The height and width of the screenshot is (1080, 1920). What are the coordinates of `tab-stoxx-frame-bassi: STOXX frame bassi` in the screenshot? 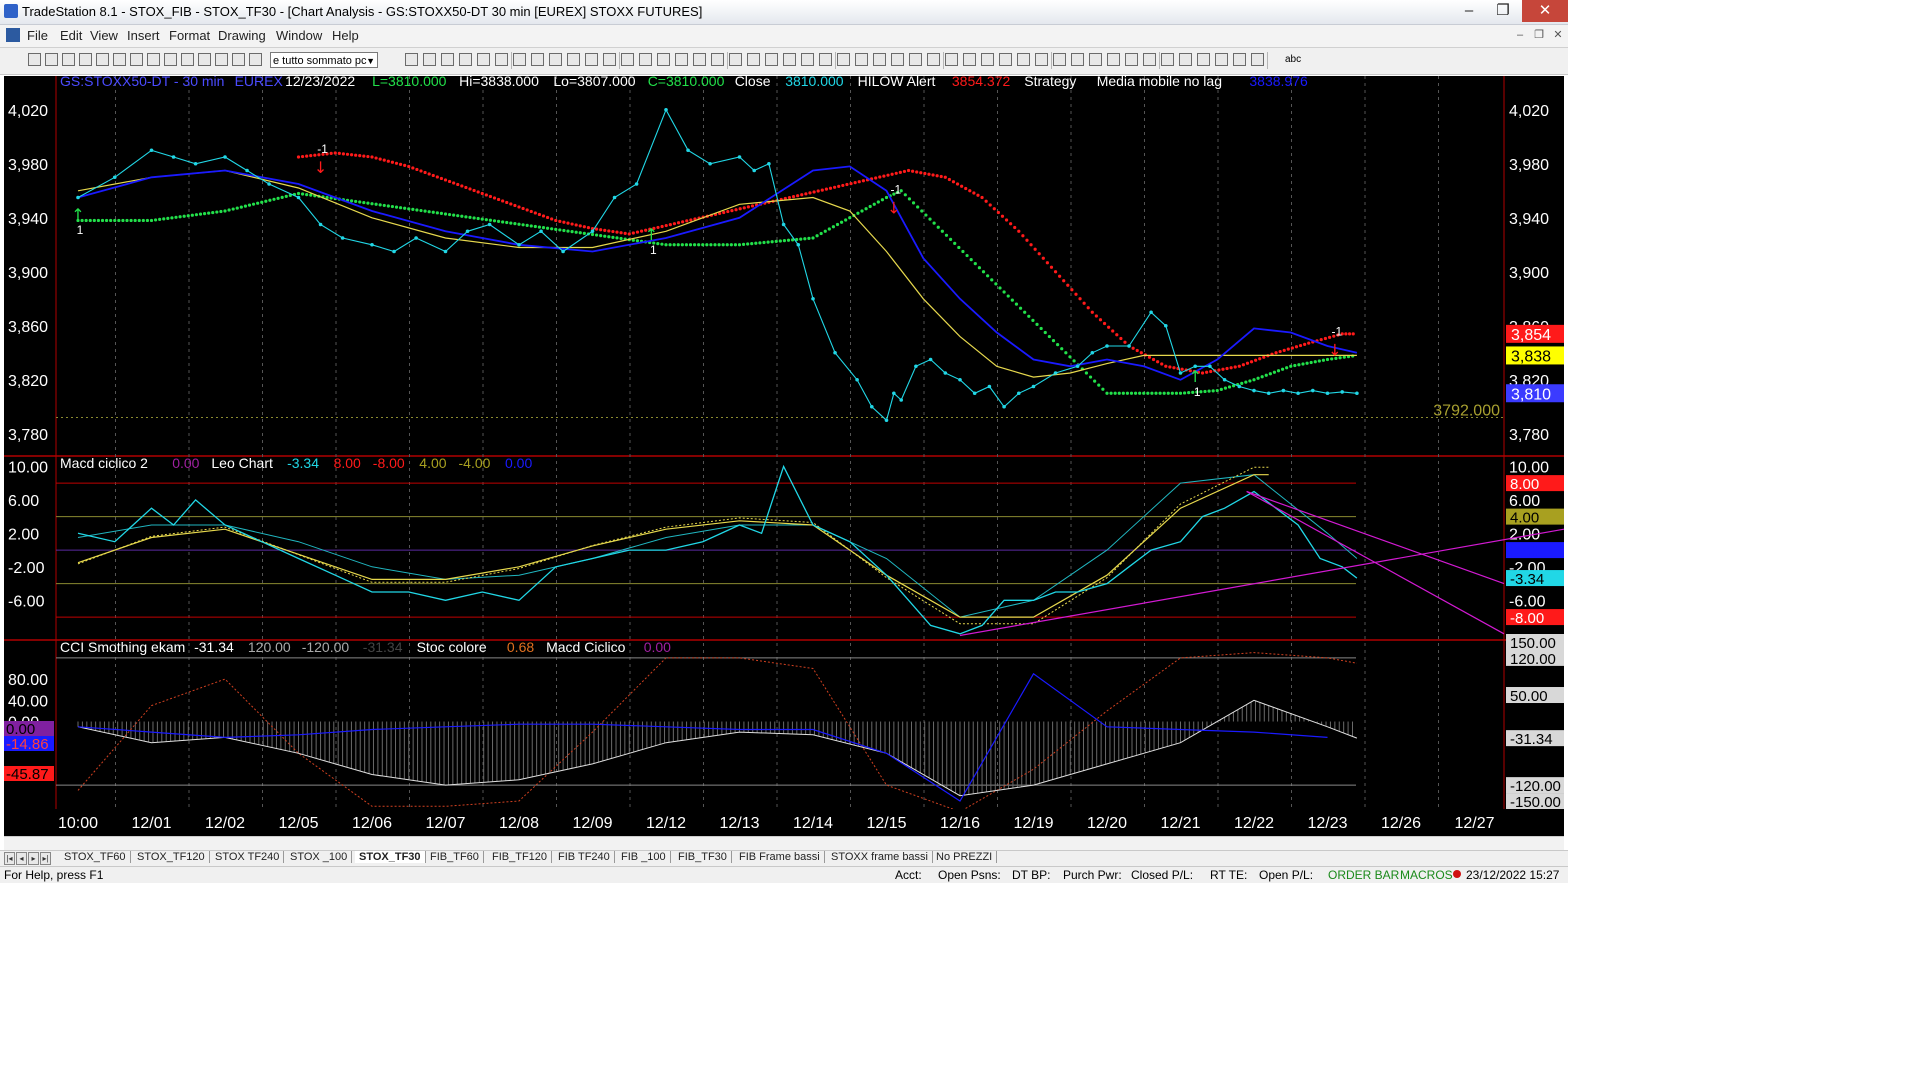 It's located at (880, 857).